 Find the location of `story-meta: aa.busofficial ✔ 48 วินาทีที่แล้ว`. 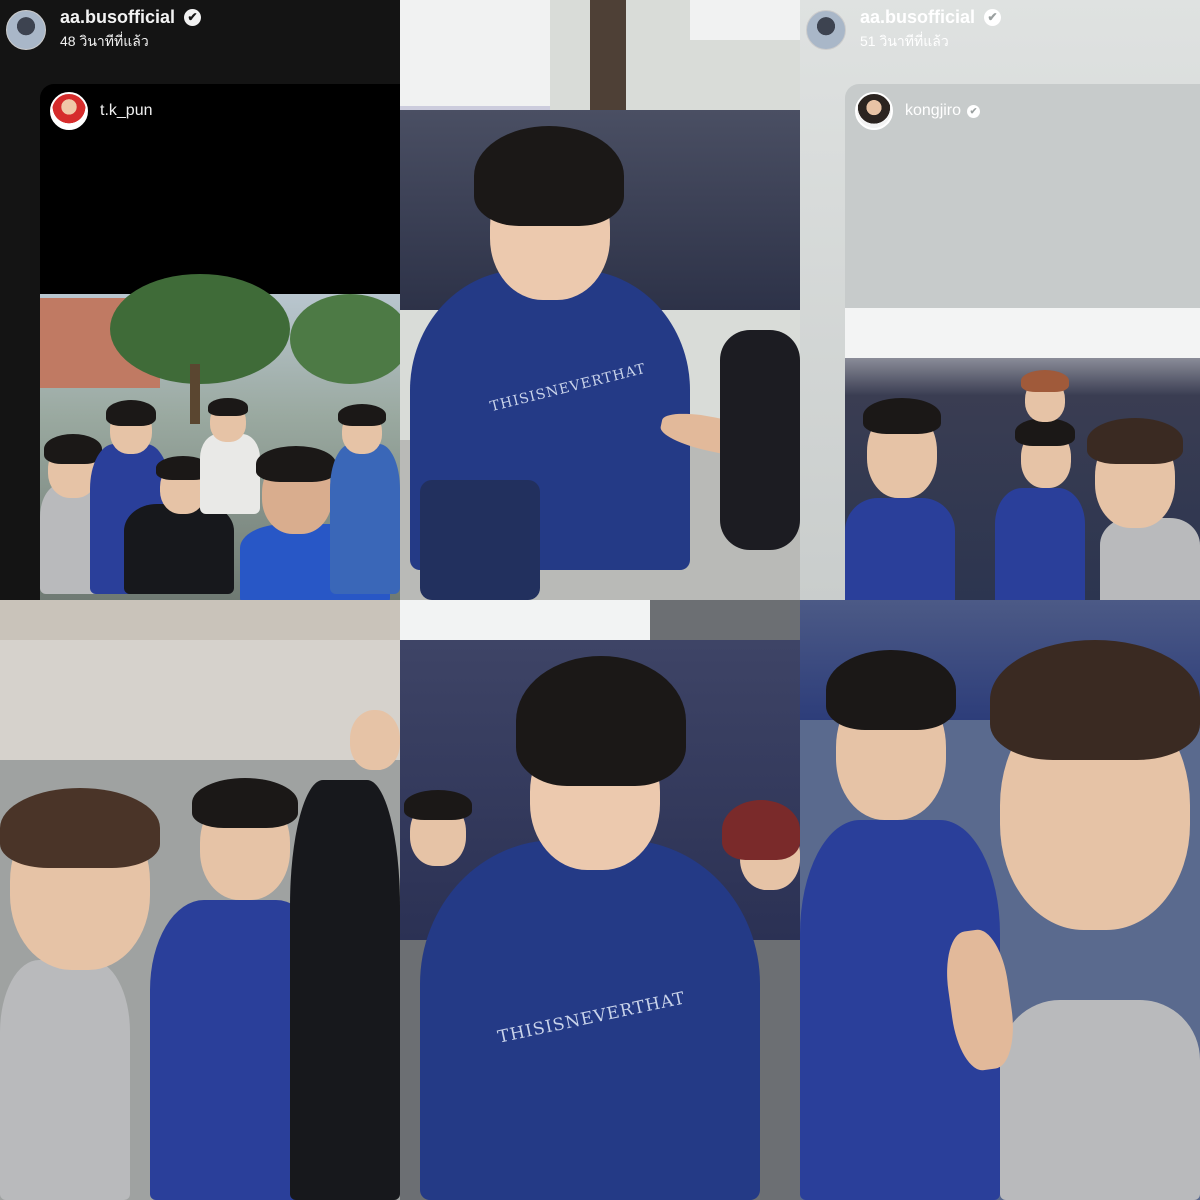

story-meta: aa.busofficial ✔ 48 วินาทีที่แล้ว is located at coordinates (131, 30).